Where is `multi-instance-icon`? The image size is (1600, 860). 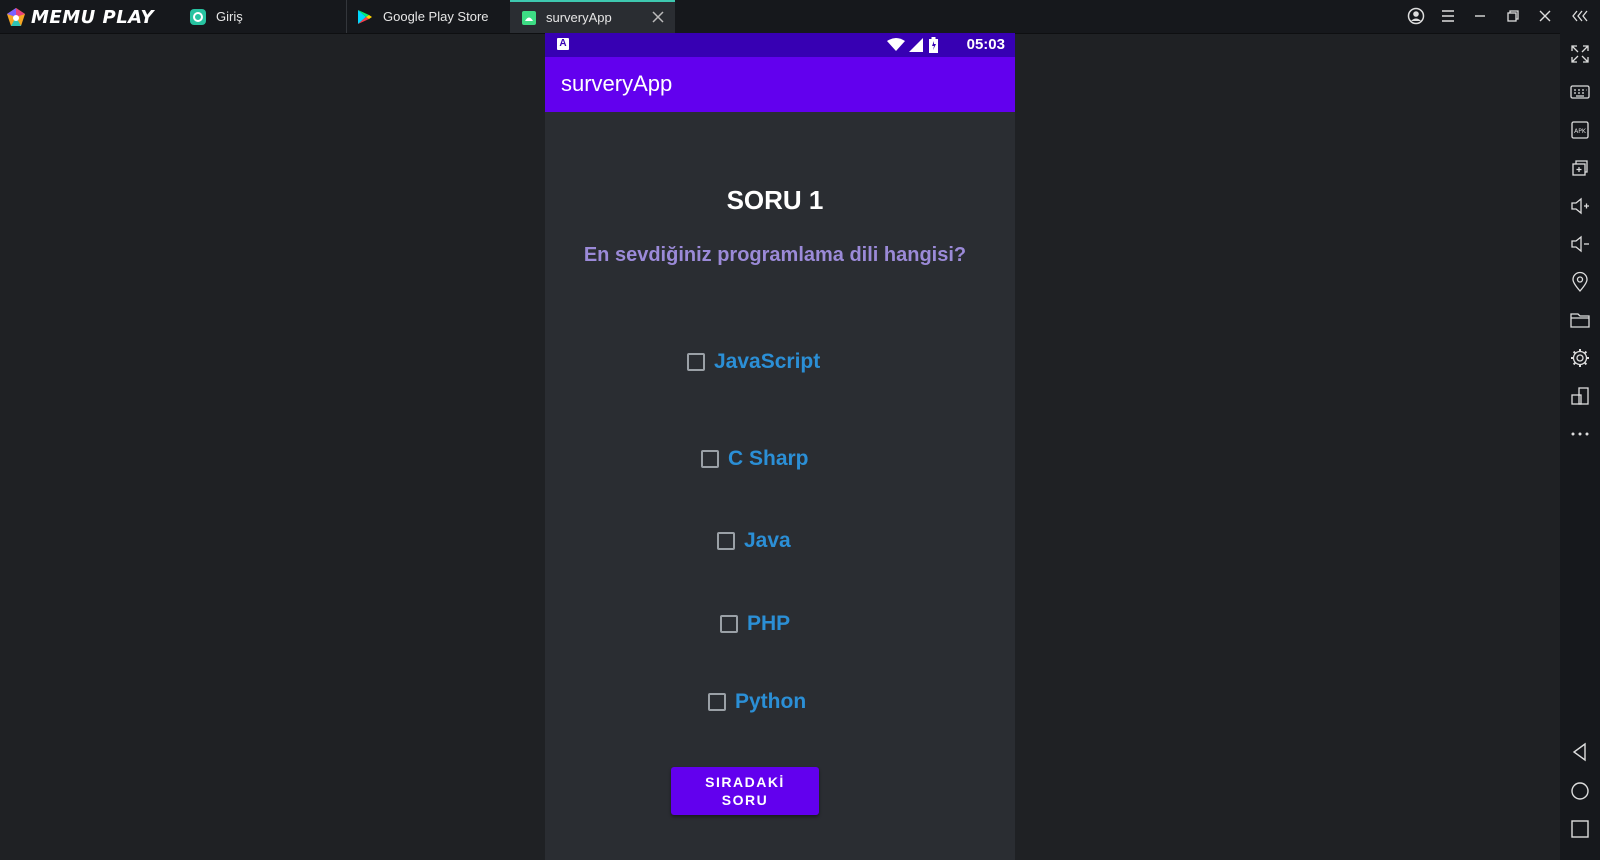 multi-instance-icon is located at coordinates (1580, 168).